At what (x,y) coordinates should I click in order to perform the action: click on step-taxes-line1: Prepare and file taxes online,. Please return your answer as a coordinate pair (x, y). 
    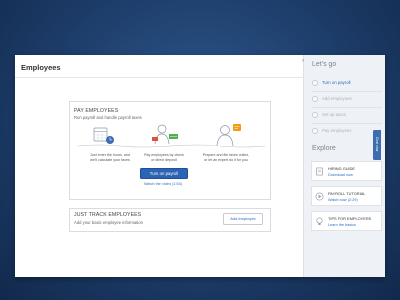
    Looking at the image, I should click on (226, 155).